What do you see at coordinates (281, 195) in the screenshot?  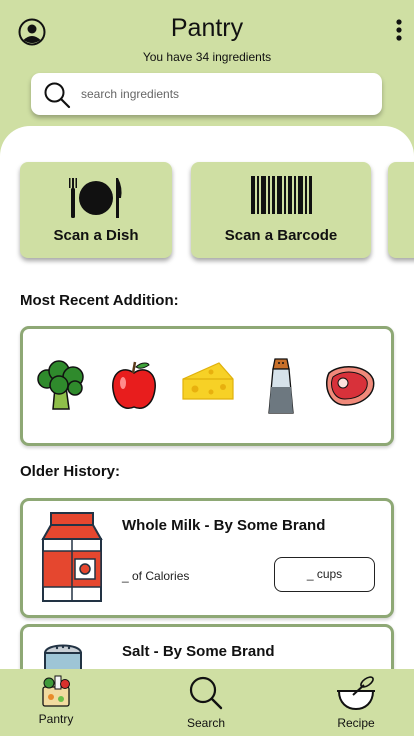 I see `barcode-icon` at bounding box center [281, 195].